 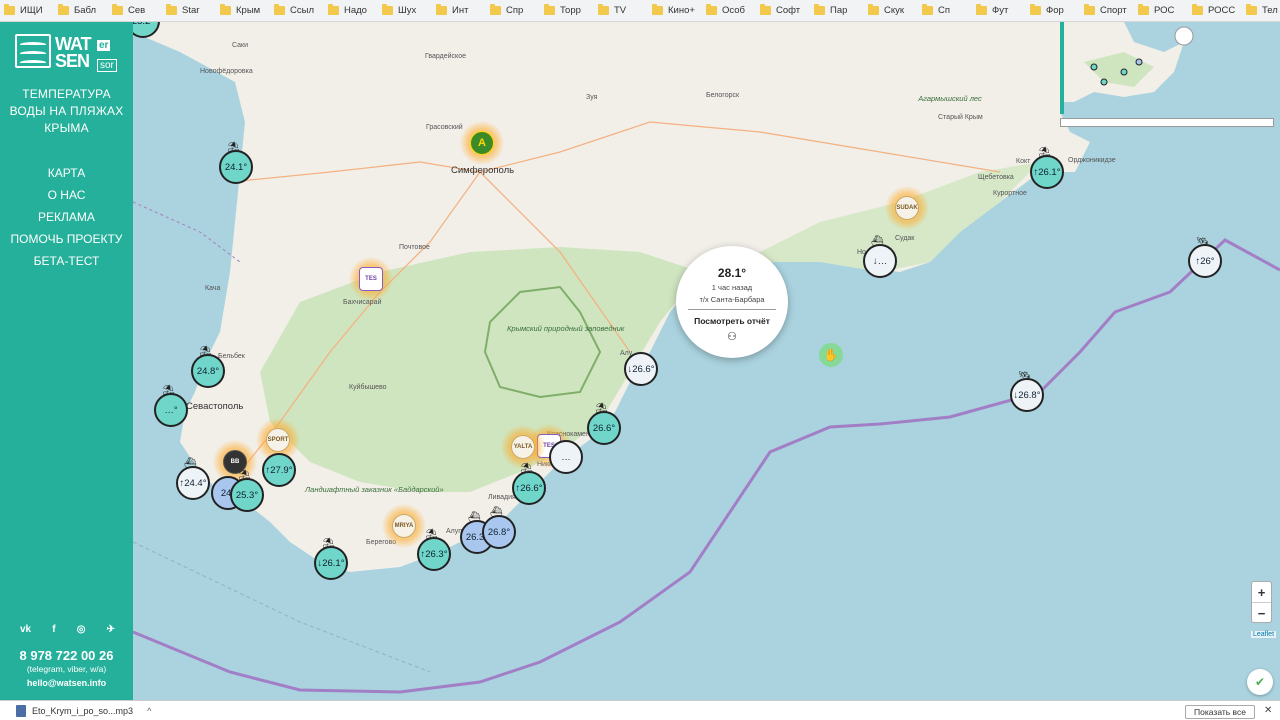 What do you see at coordinates (354, 10) in the screenshot?
I see `bookmark-folder: Надо` at bounding box center [354, 10].